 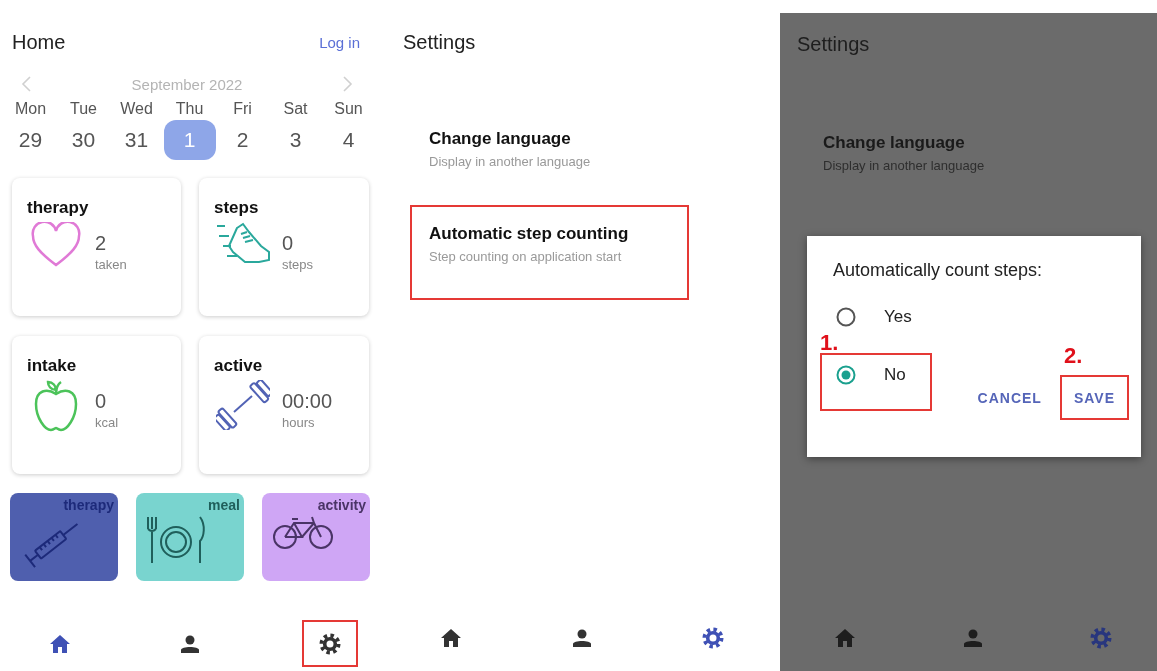 I want to click on radio-option: No, so click(x=876, y=382).